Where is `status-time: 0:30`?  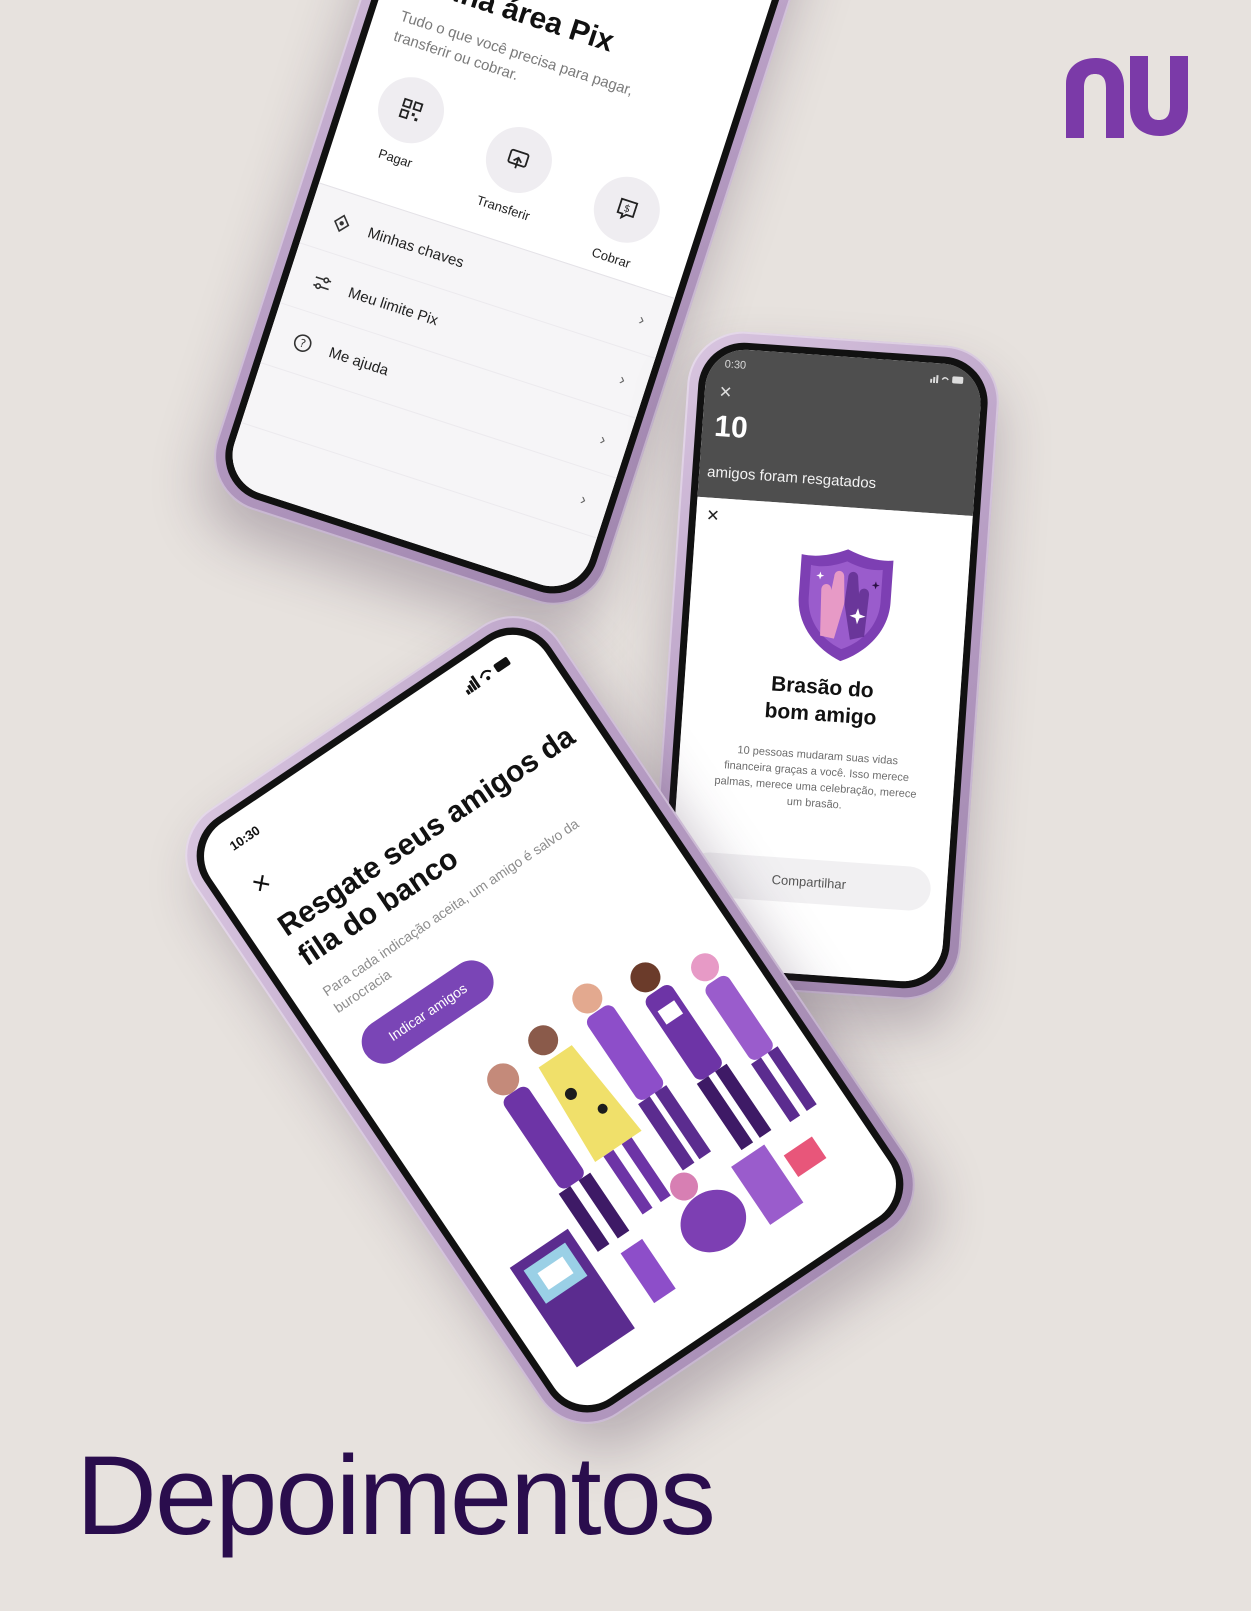 status-time: 0:30 is located at coordinates (735, 365).